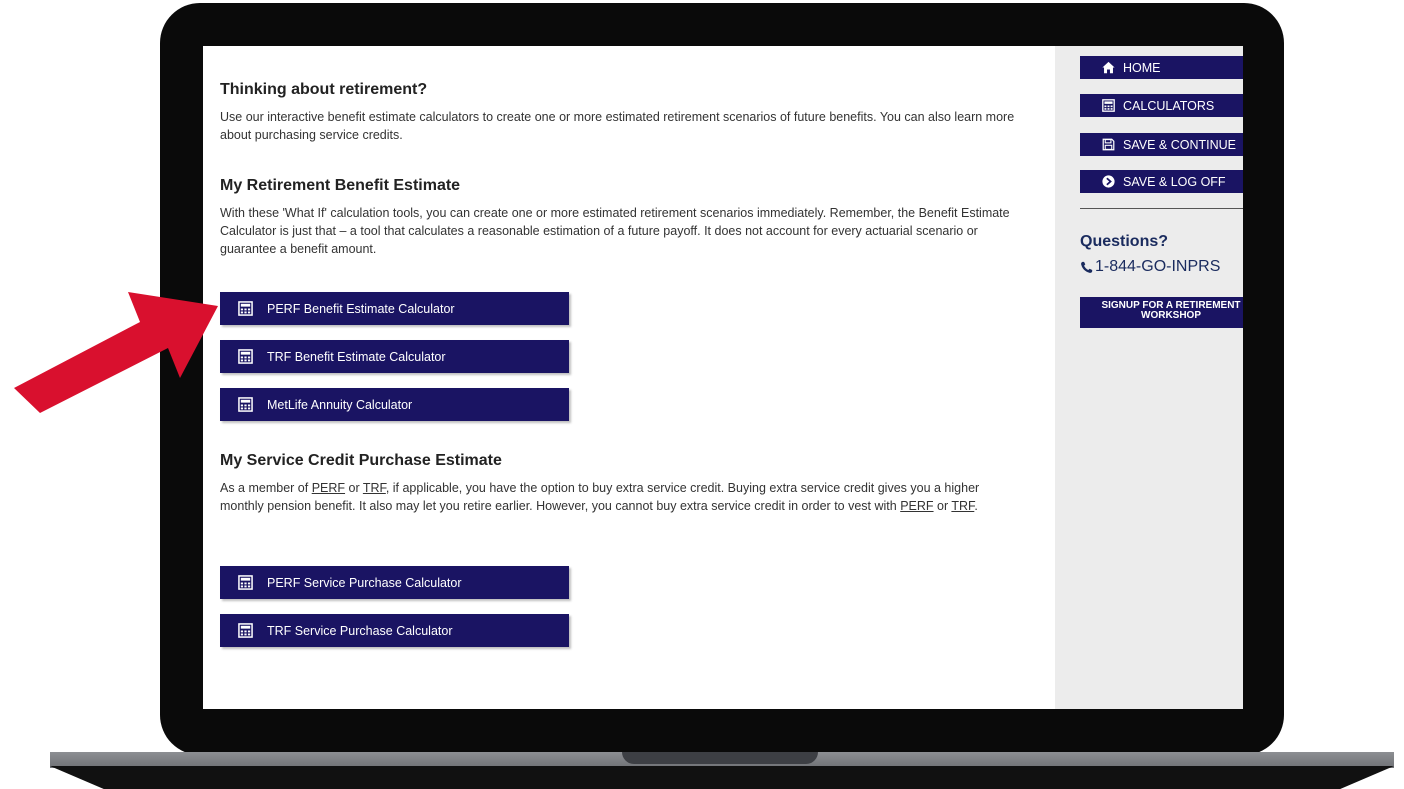 The height and width of the screenshot is (789, 1404). I want to click on save-log-off-button: SAVE & LOG OFF, so click(1161, 181).